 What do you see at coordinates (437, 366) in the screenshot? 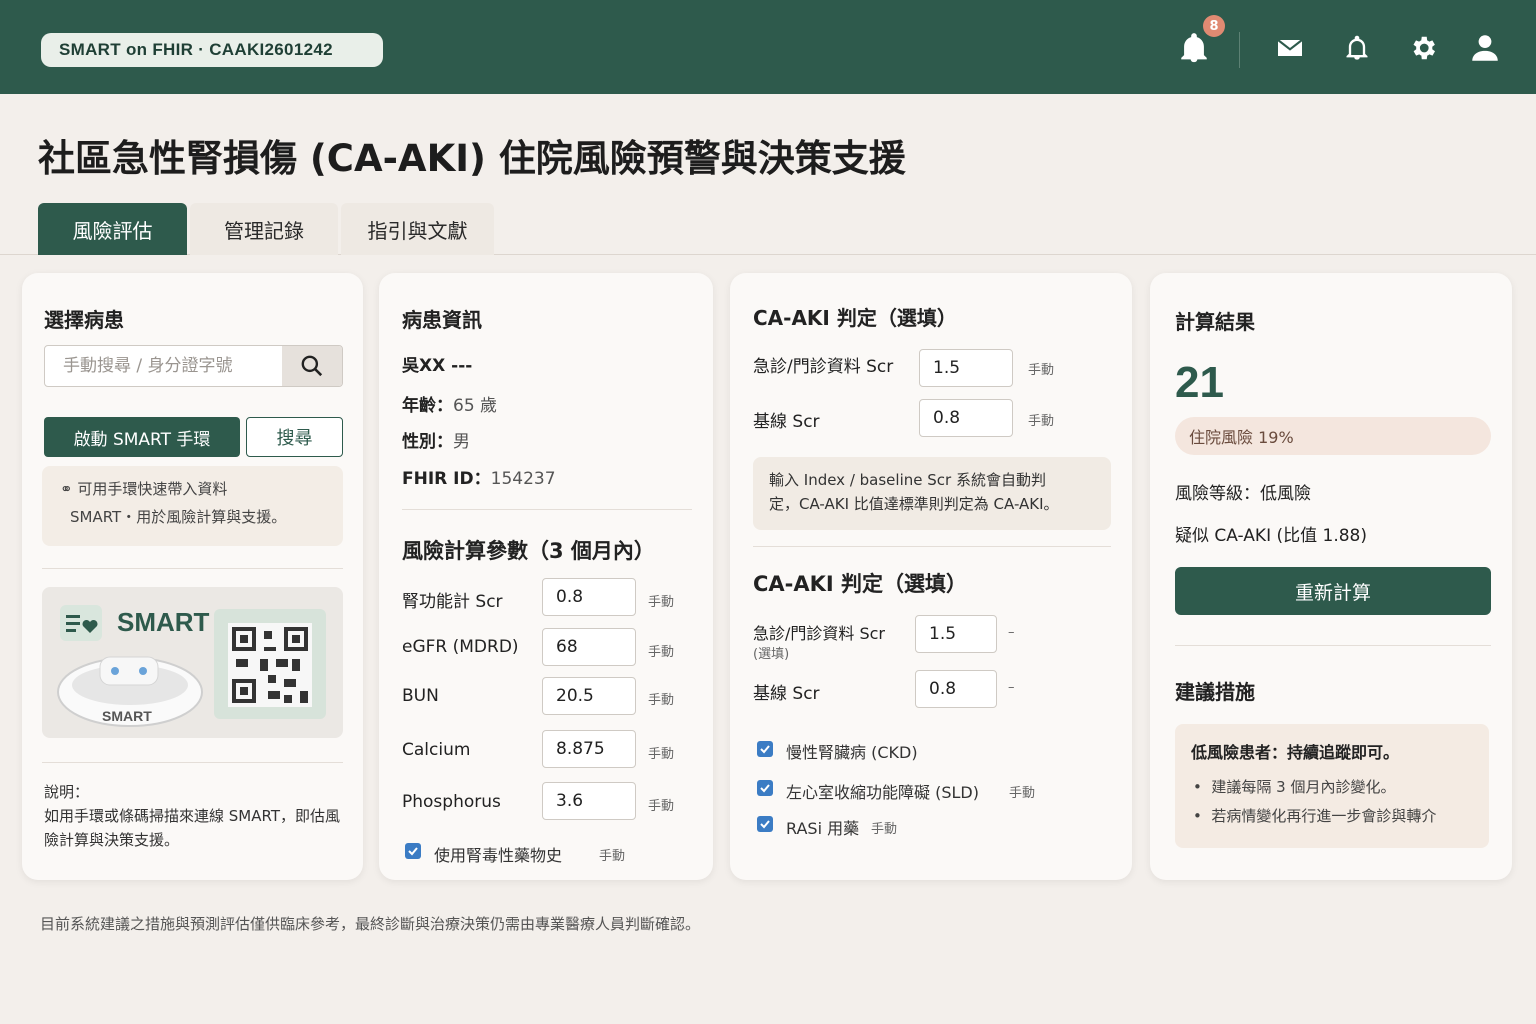
I see `patient-name: 吳XX ---` at bounding box center [437, 366].